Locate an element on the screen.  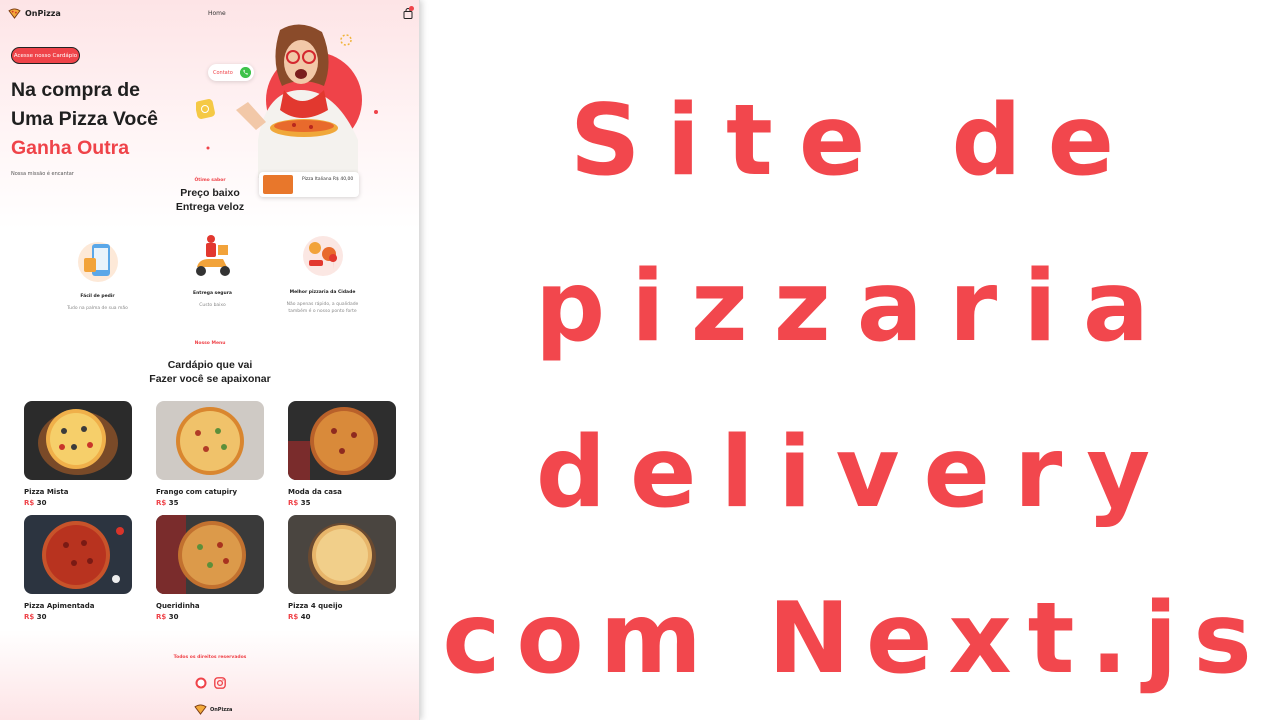
hero-title-line-2: Uma Pizza Você is located at coordinates (85, 119).